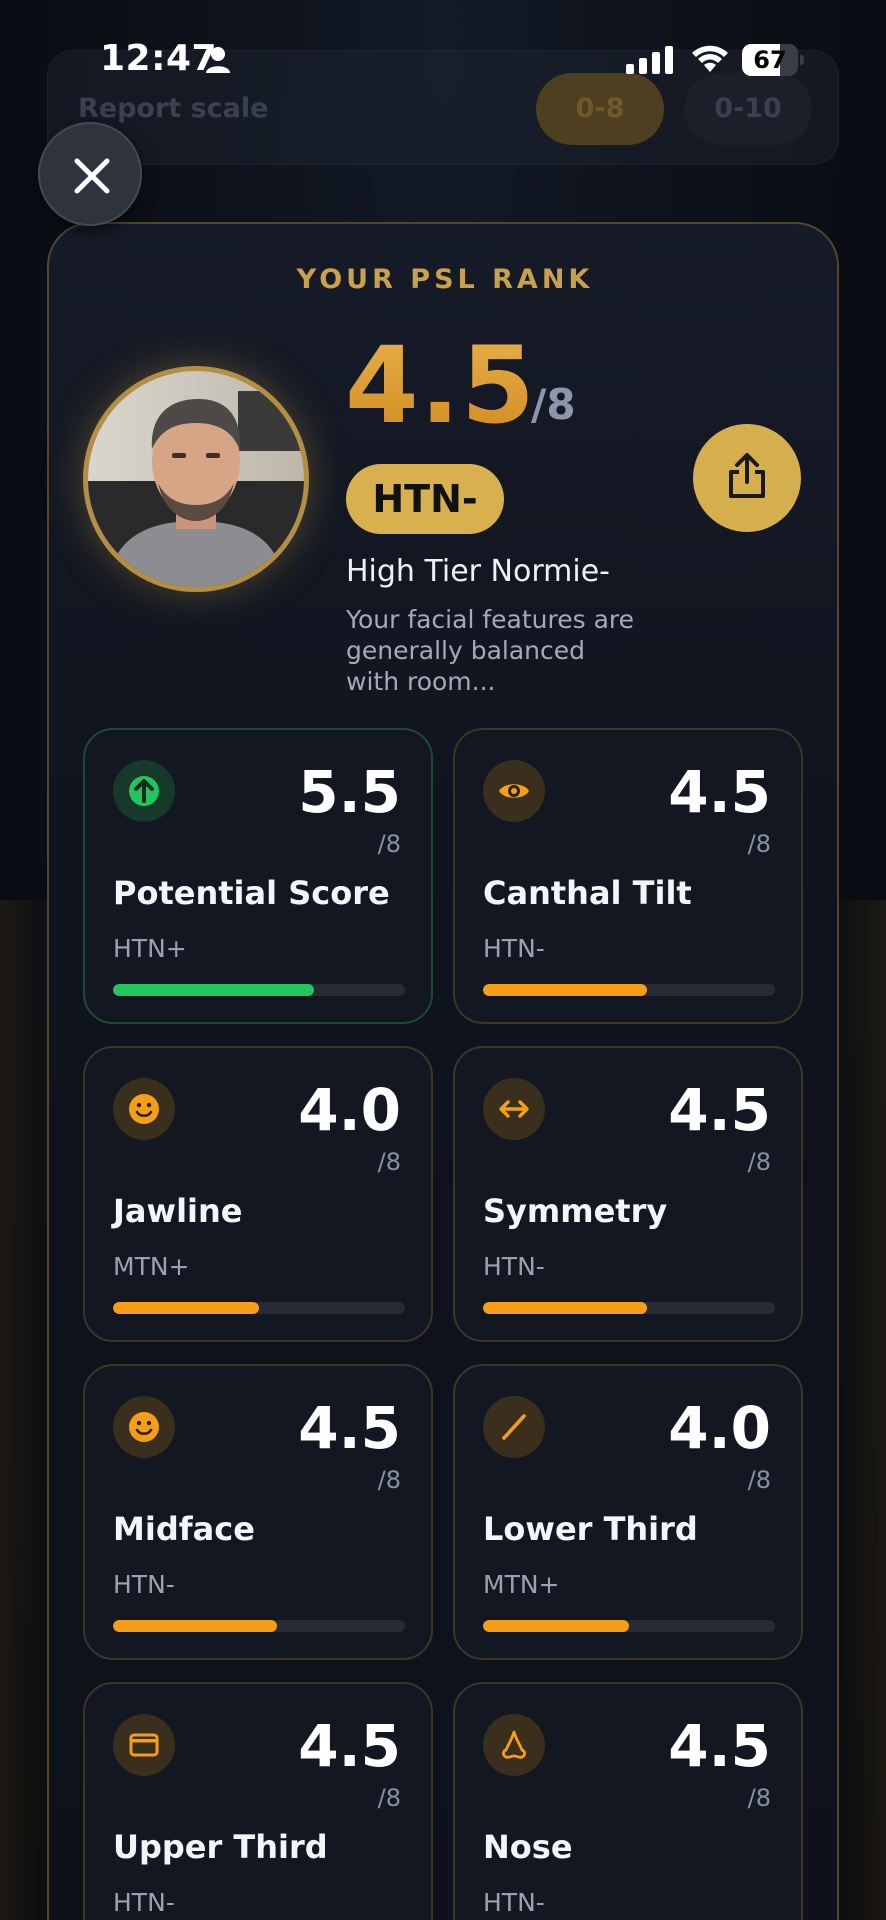 The height and width of the screenshot is (1920, 886). I want to click on tier-badge: HTN-, so click(425, 499).